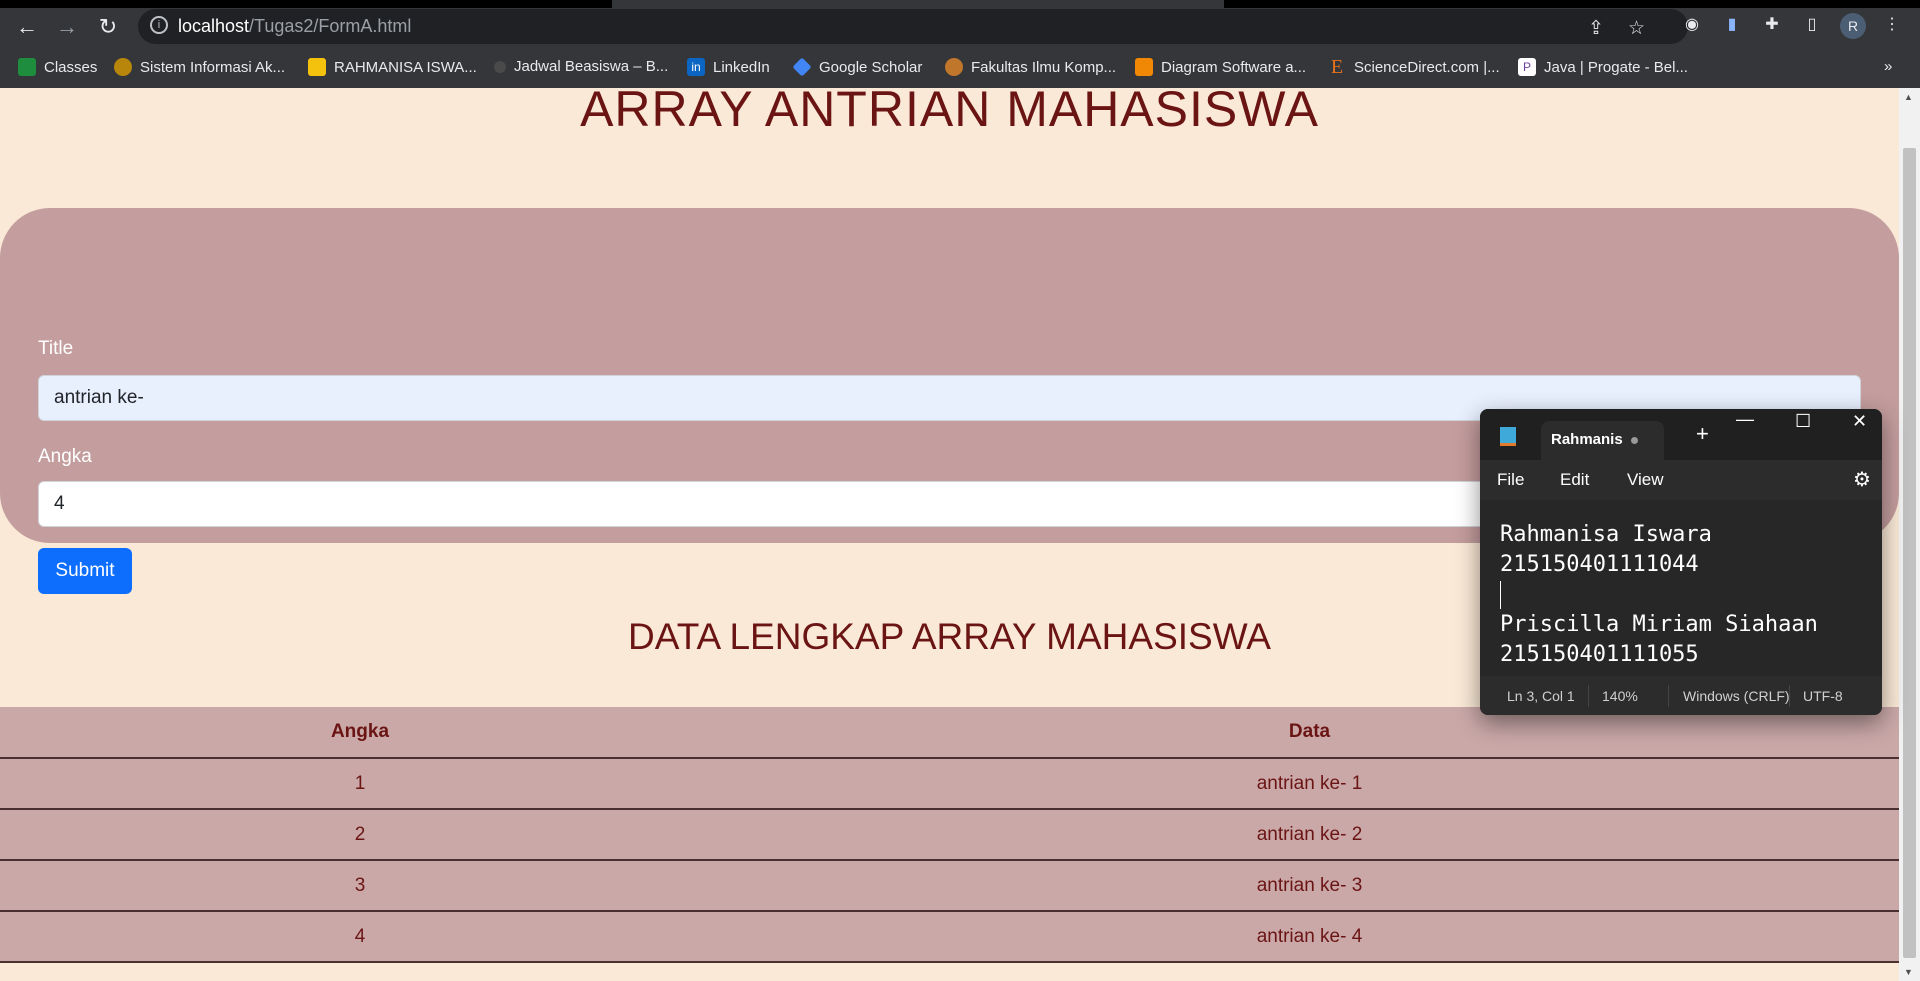 This screenshot has width=1920, height=981. I want to click on bookmark-label: LinkedIn, so click(741, 67).